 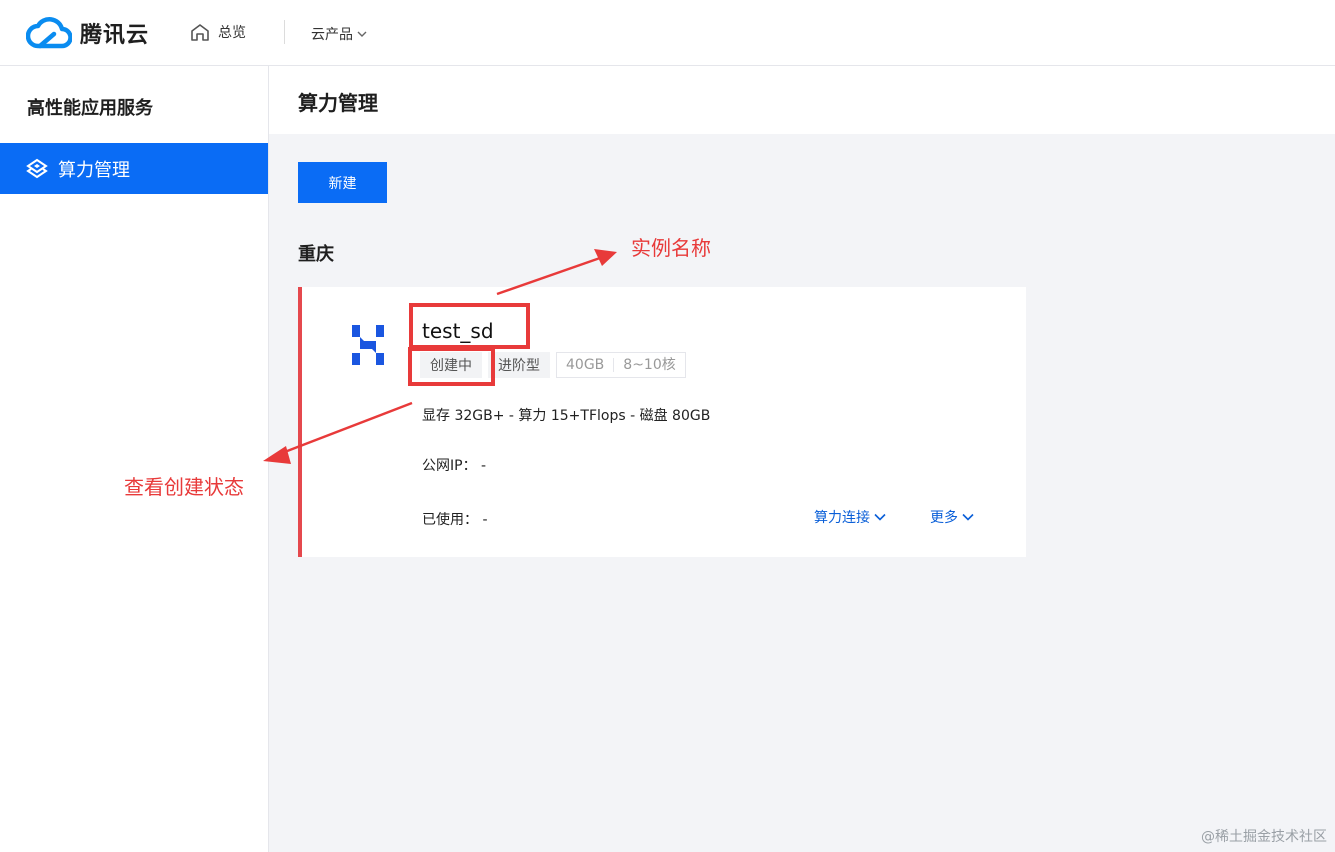 What do you see at coordinates (1264, 837) in the screenshot?
I see `watermark: @稀土掘金技术社区` at bounding box center [1264, 837].